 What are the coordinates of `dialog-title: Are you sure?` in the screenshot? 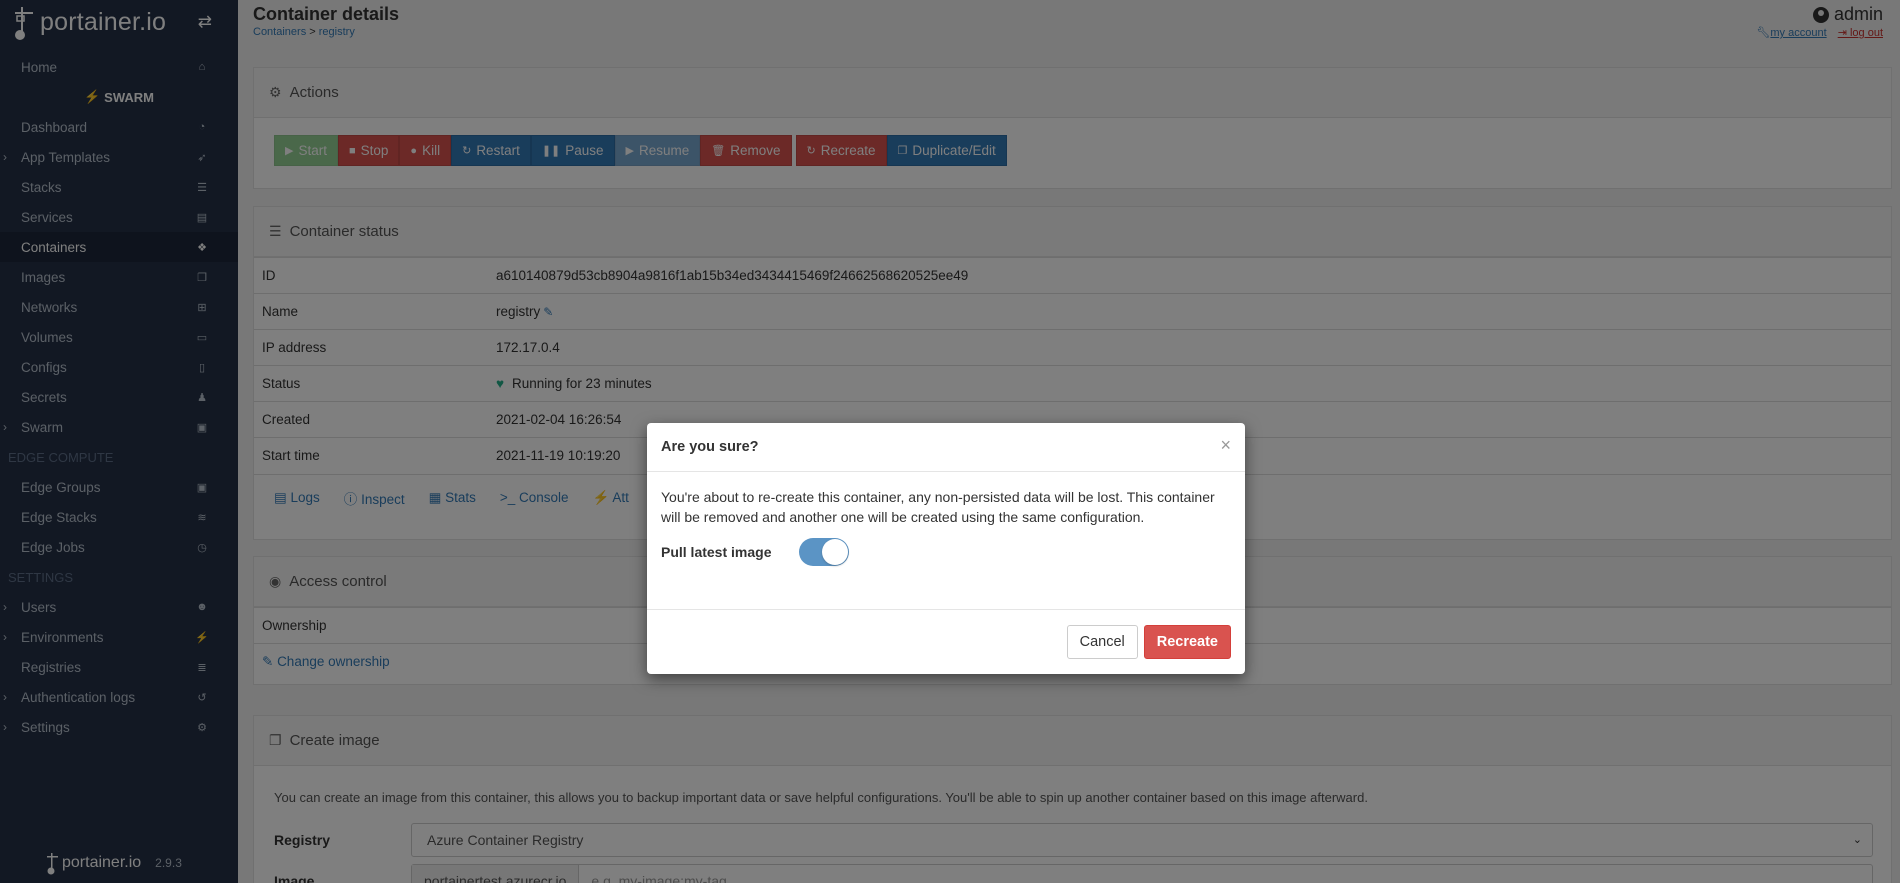 It's located at (710, 447).